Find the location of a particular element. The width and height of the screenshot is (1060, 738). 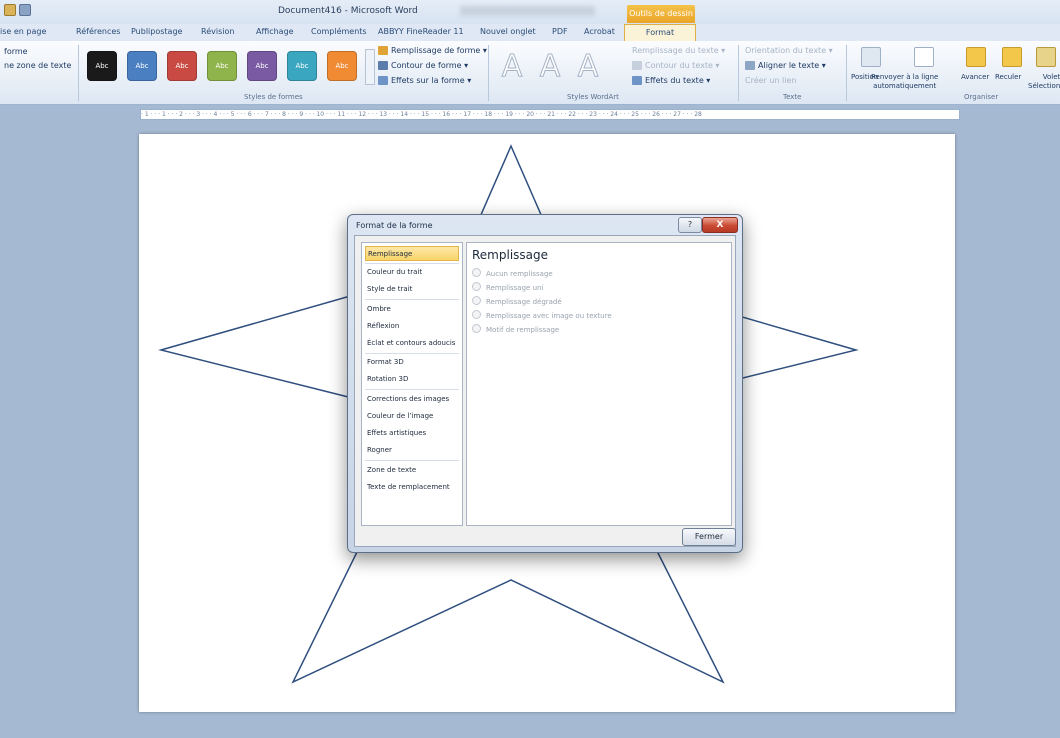

help-button: ? is located at coordinates (690, 225).